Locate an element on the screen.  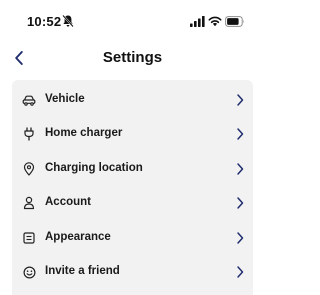
settings-item-home-charger: Home charger is located at coordinates (132, 134).